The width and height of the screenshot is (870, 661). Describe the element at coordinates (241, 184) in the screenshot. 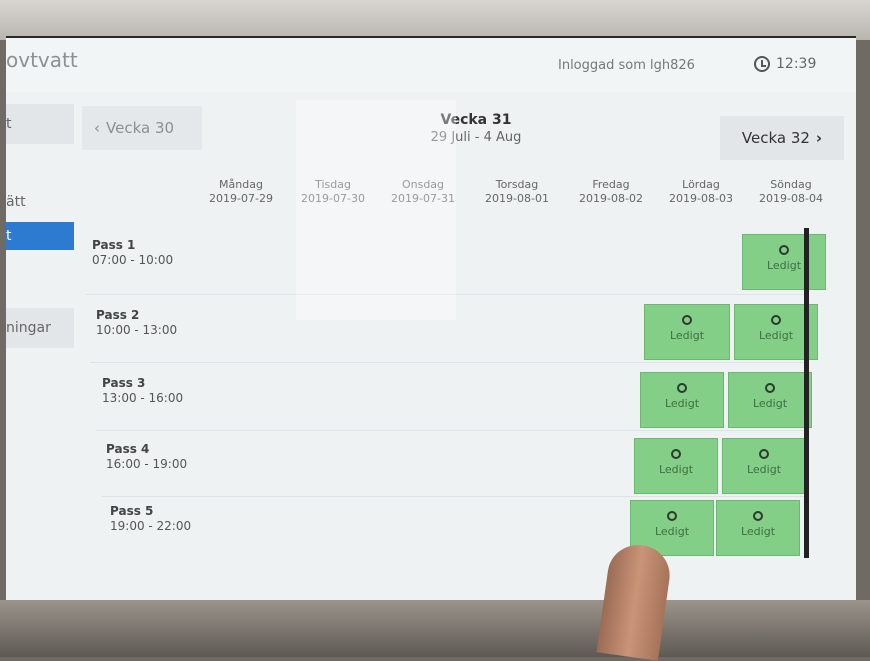

I see `day-name: Måndag` at that location.